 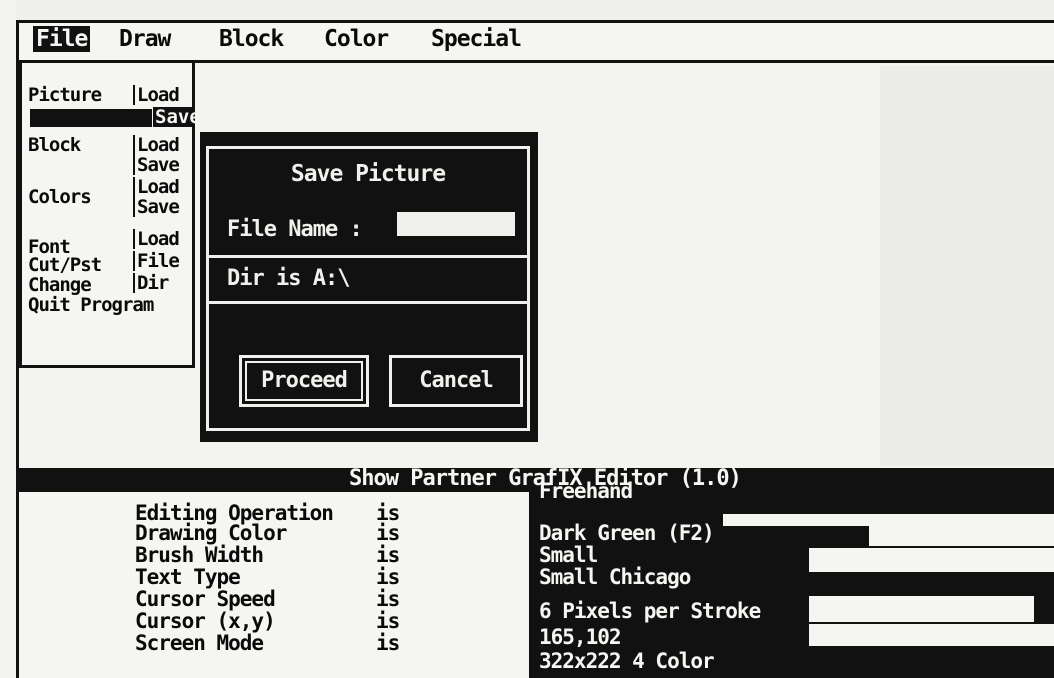 I want to click on menu-item-picture-save: Save, so click(x=177, y=117).